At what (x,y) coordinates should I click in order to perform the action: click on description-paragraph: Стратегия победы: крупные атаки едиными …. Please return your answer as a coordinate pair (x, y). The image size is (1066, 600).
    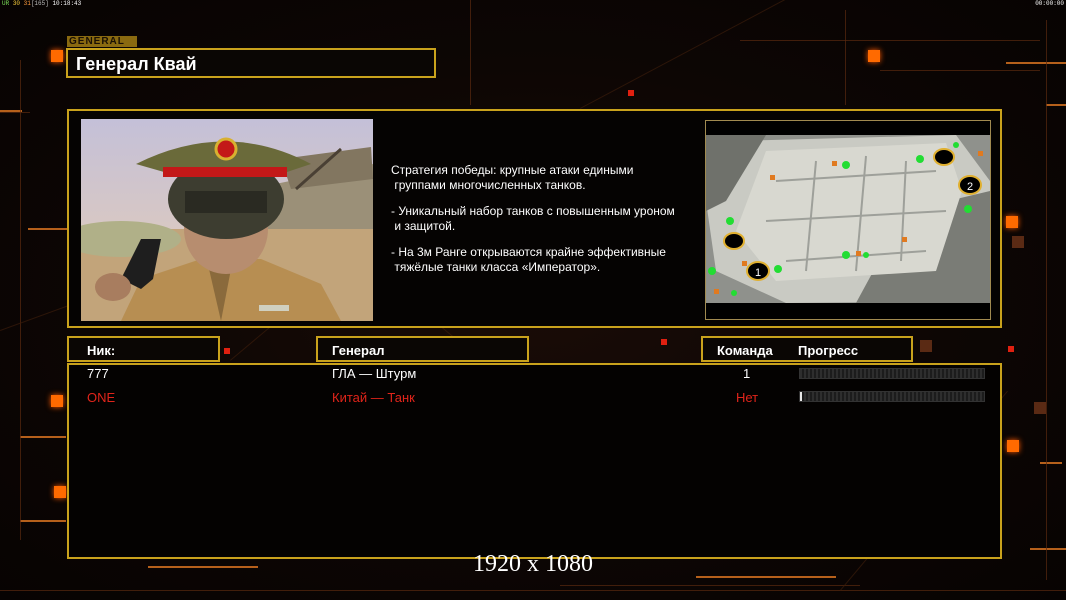
    Looking at the image, I should click on (512, 177).